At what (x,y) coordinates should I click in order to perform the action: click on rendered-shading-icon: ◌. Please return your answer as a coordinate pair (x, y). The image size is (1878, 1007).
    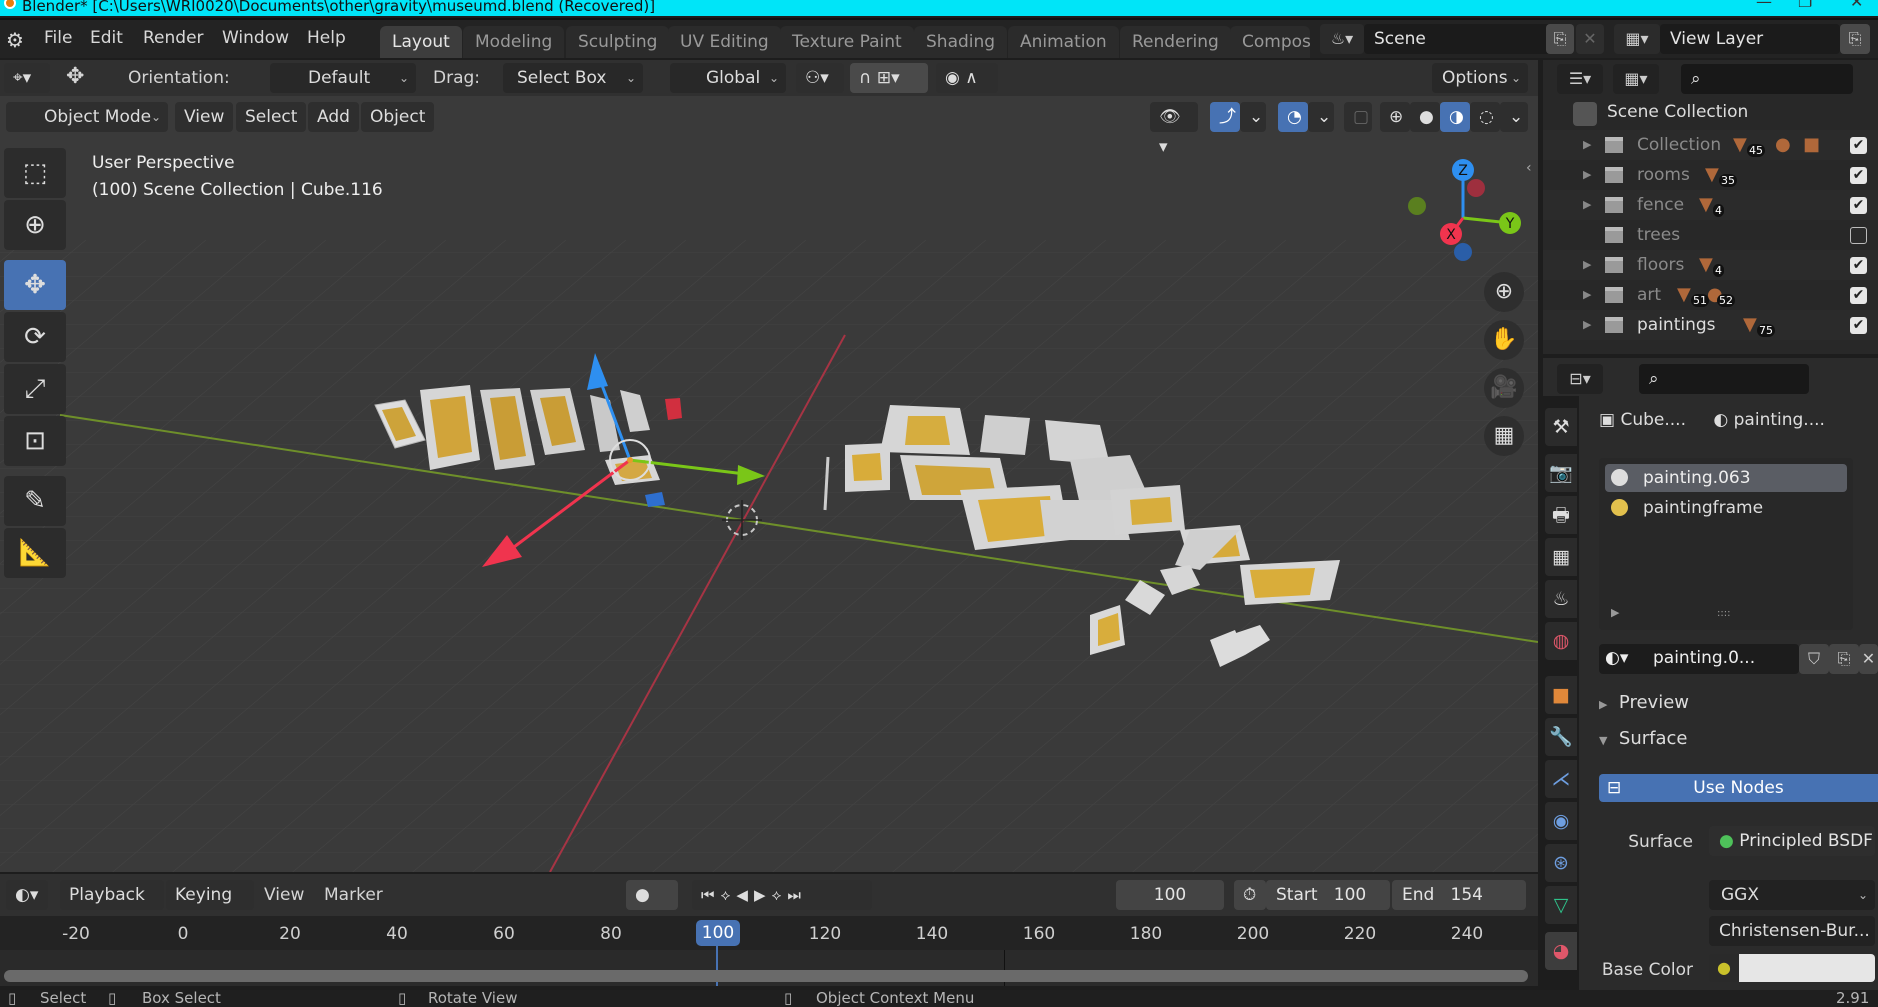
    Looking at the image, I should click on (1485, 117).